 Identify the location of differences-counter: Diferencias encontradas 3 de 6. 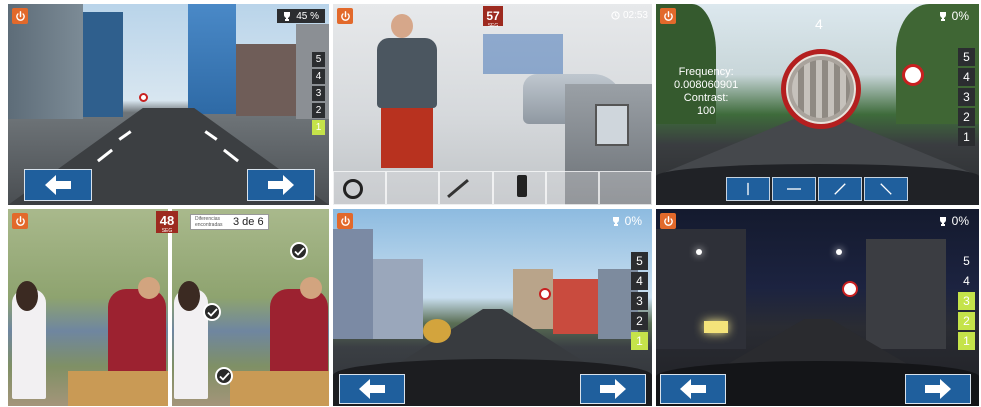
(229, 222).